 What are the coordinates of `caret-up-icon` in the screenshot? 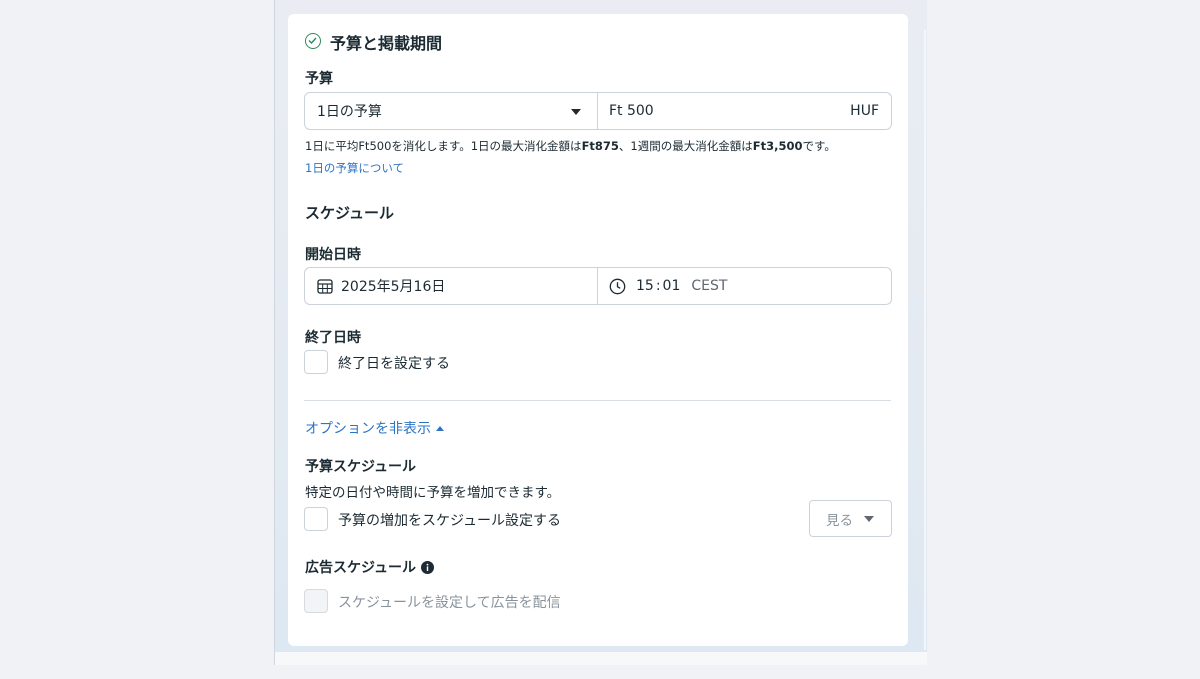 It's located at (440, 428).